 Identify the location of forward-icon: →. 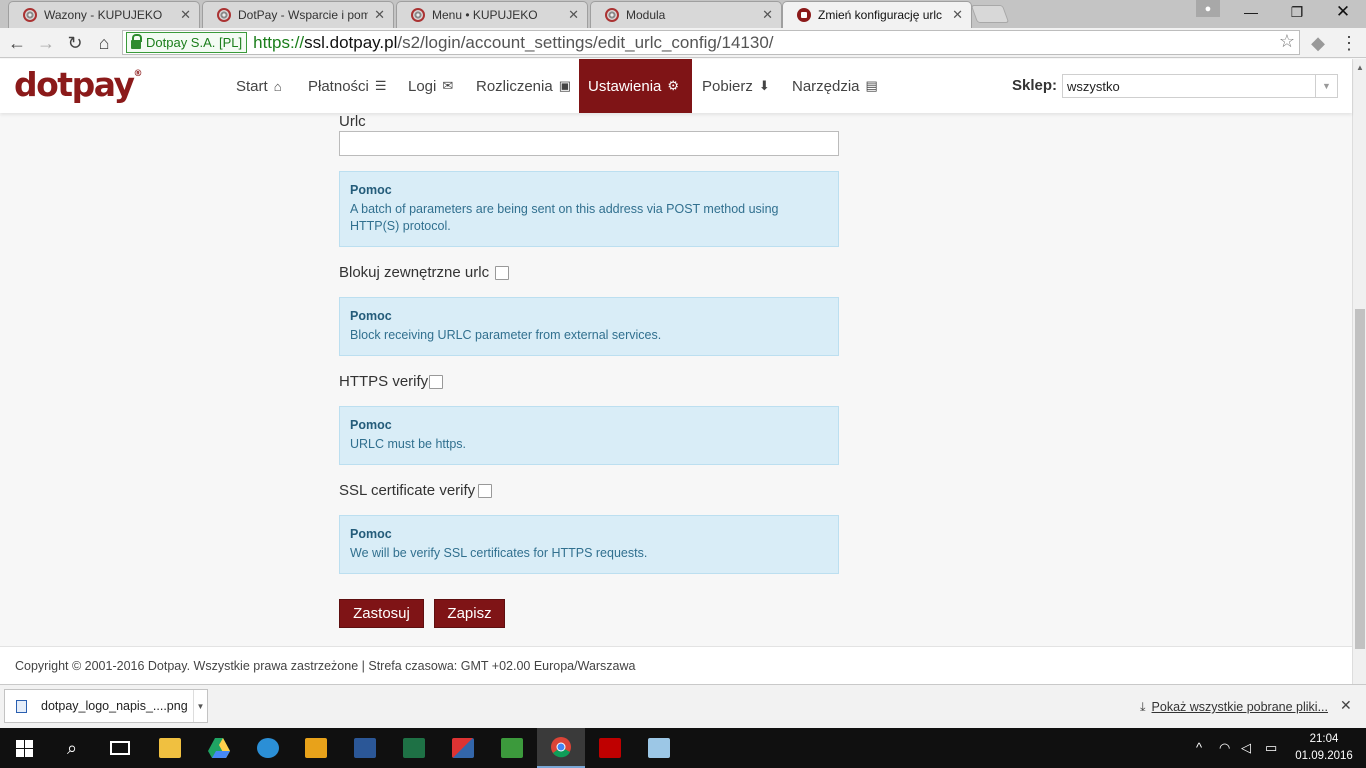
(46, 43).